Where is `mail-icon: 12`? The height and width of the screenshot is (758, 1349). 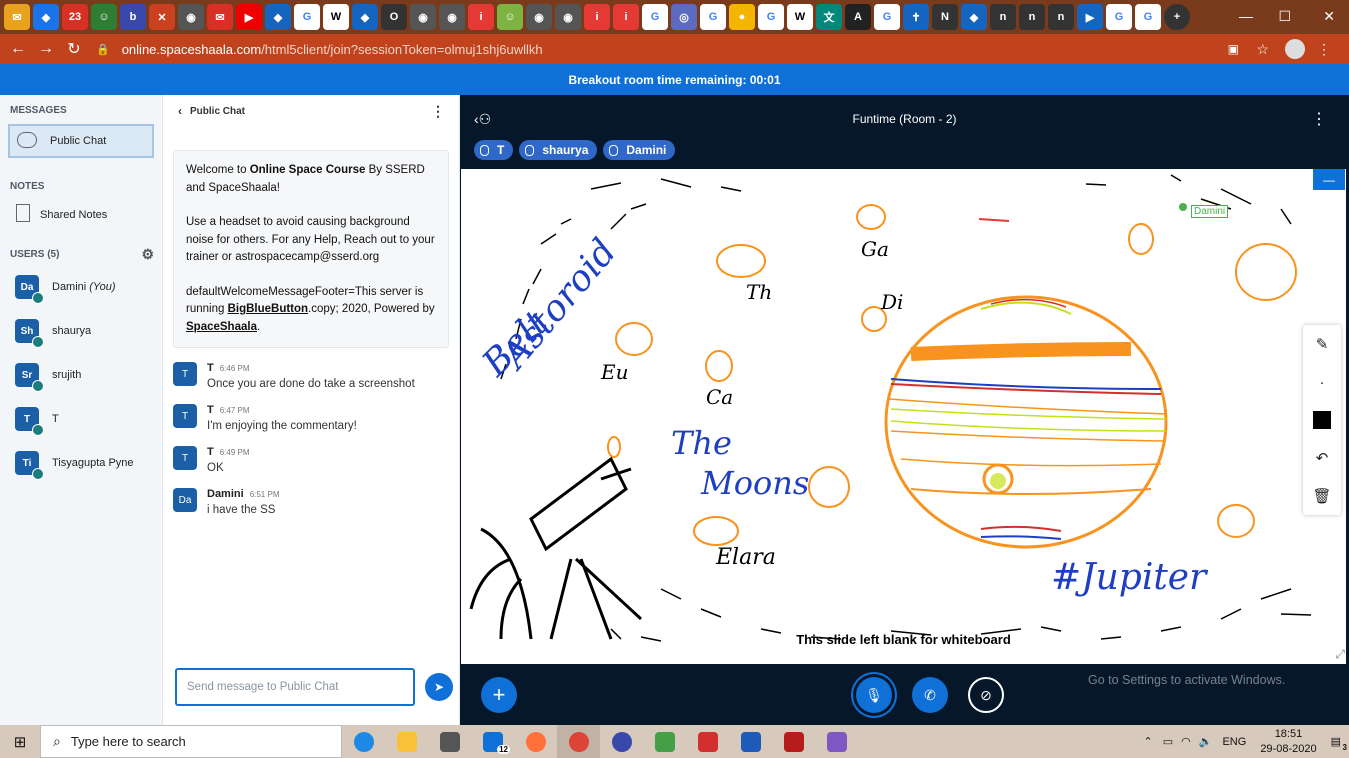 mail-icon: 12 is located at coordinates (492, 741).